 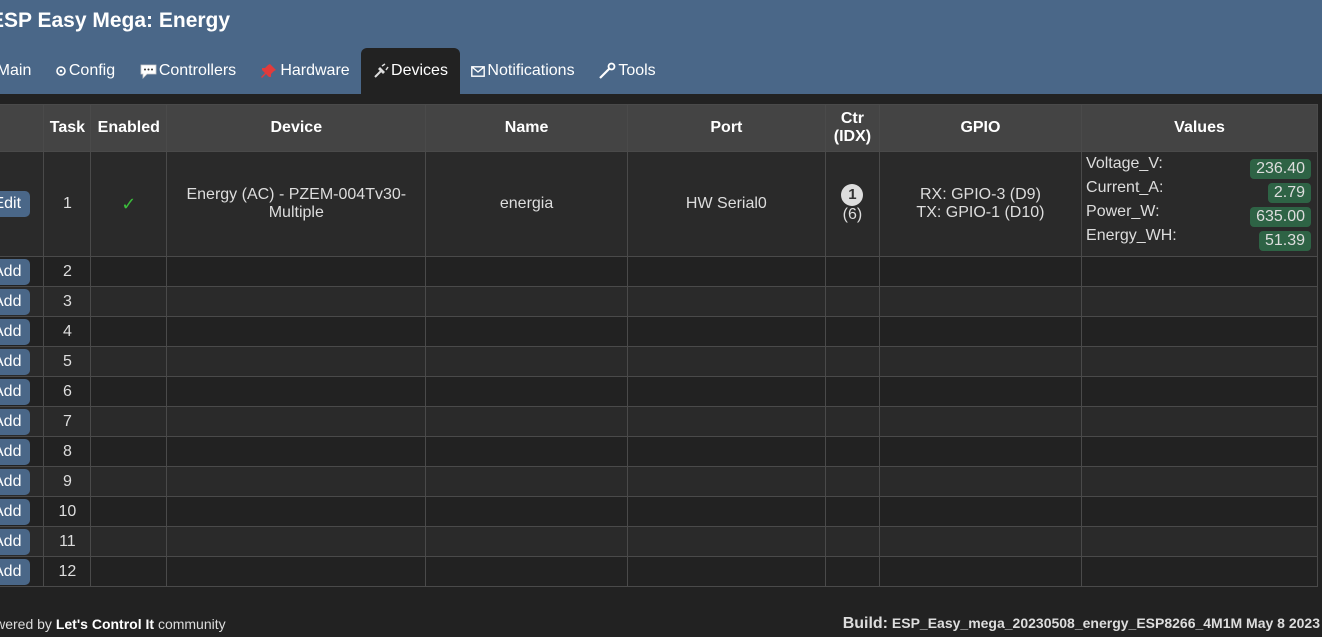 I want to click on task-number: 7, so click(x=67, y=421).